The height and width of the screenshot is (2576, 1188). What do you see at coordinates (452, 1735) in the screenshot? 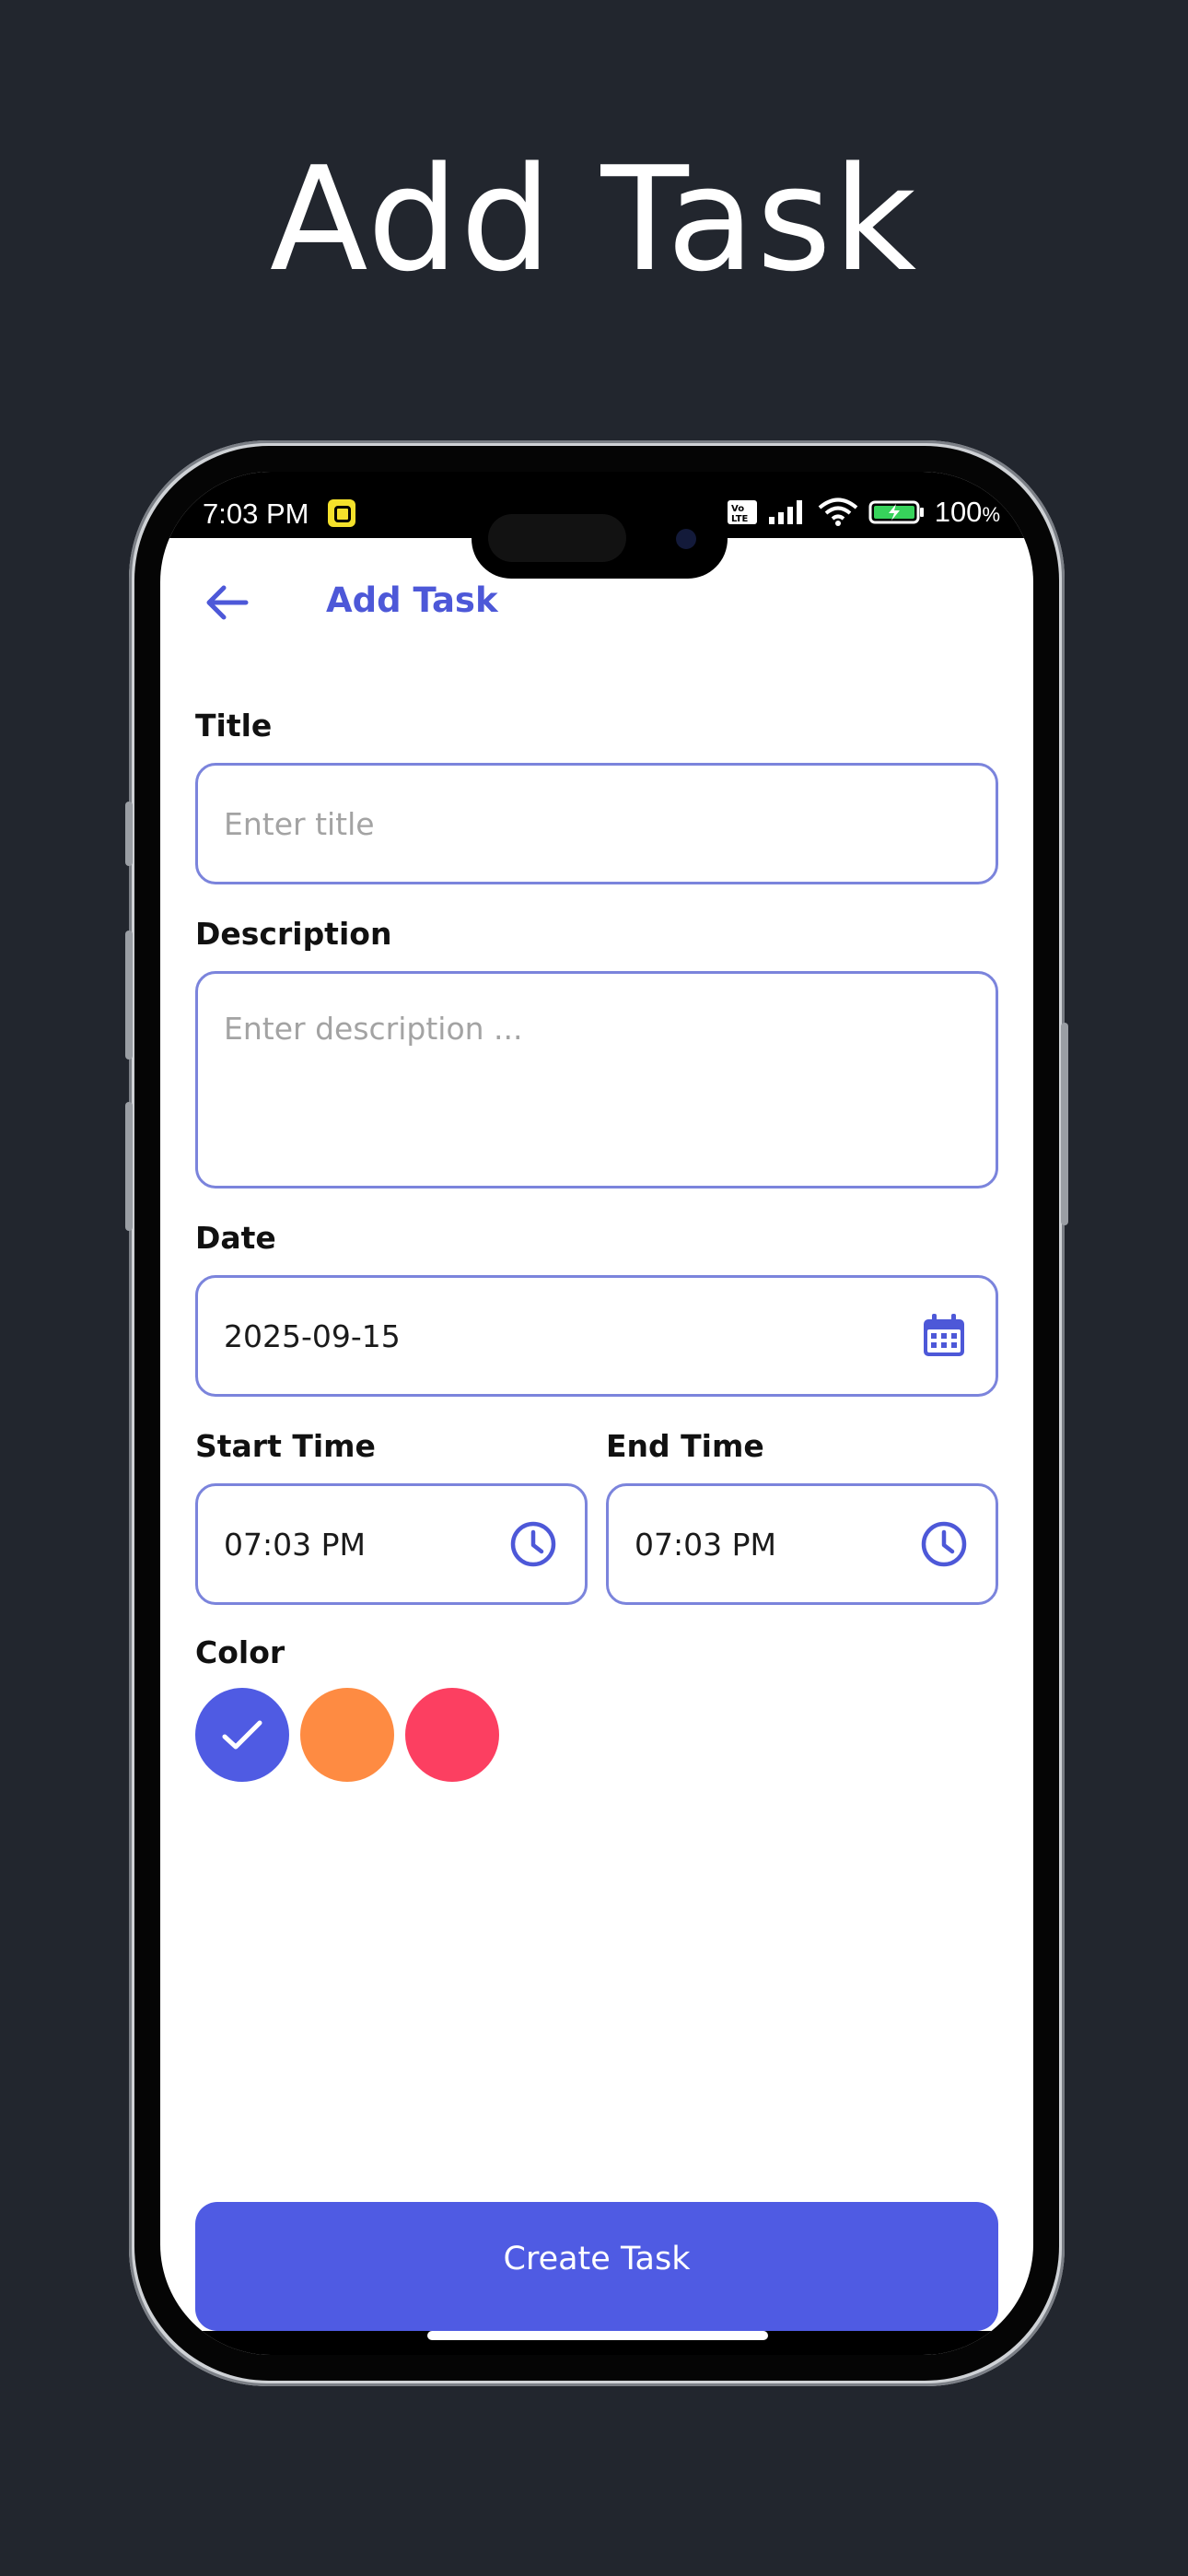
I see `color-swatch-pink` at bounding box center [452, 1735].